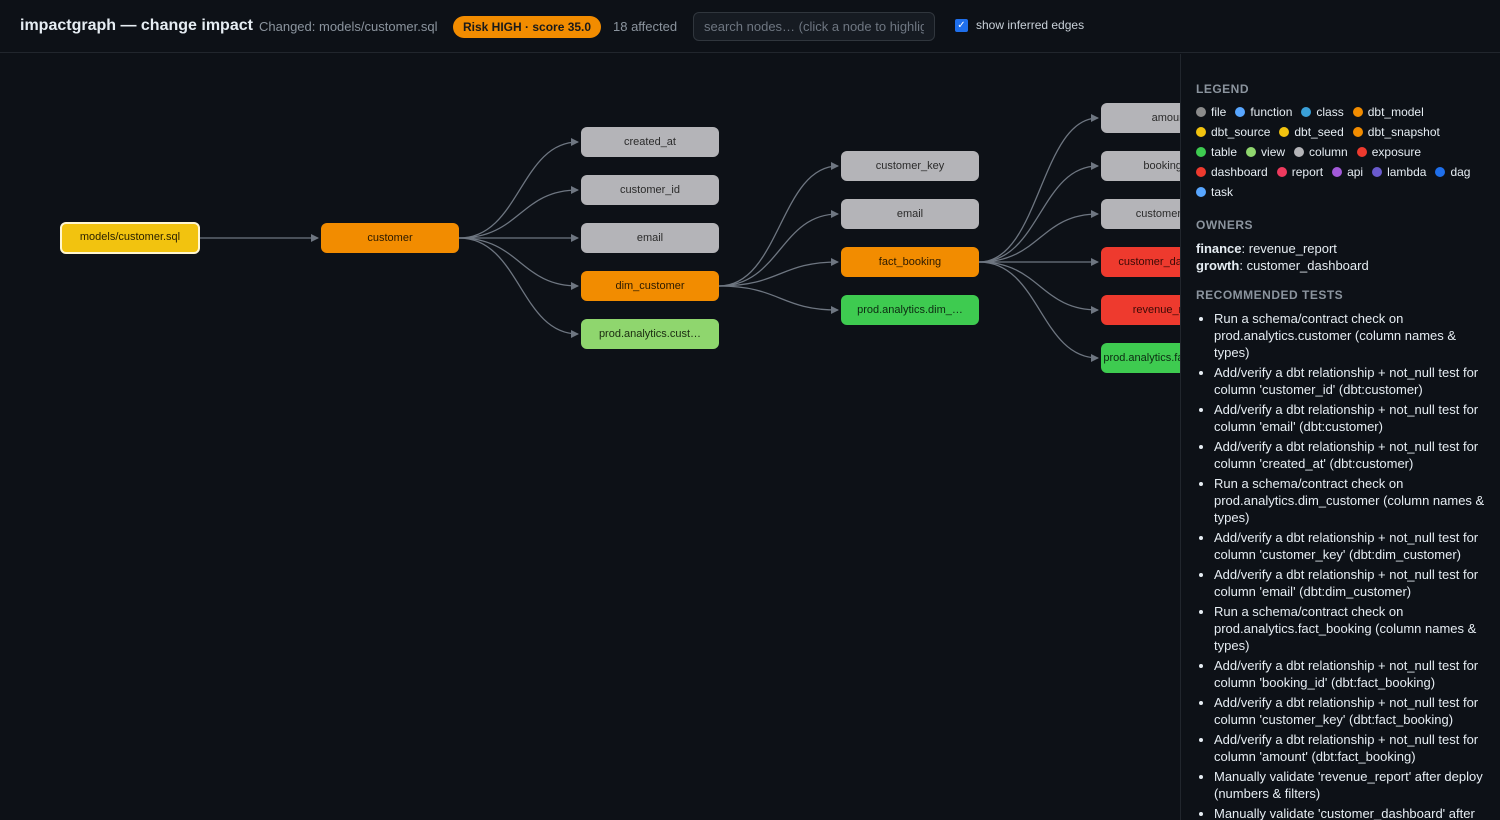 This screenshot has height=820, width=1500. Describe the element at coordinates (1218, 265) in the screenshot. I see `owner-team: growth` at that location.